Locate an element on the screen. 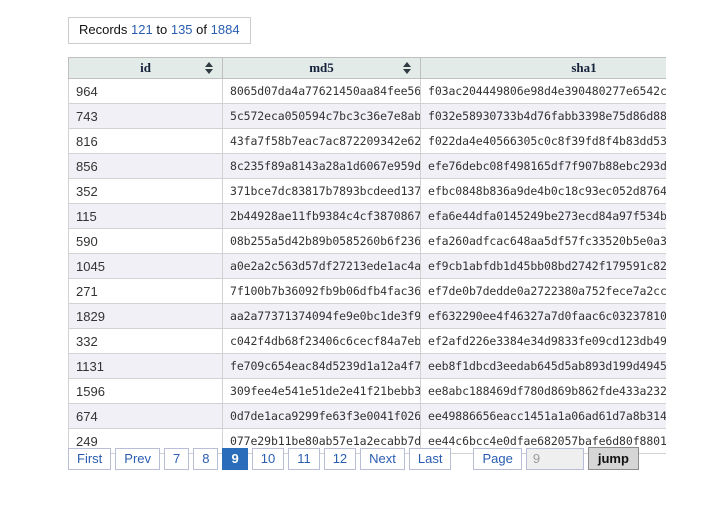 The width and height of the screenshot is (721, 511). cell-sha1: ee49886656eacc1451a1a06ad61d7a8b31448650 is located at coordinates (543, 416).